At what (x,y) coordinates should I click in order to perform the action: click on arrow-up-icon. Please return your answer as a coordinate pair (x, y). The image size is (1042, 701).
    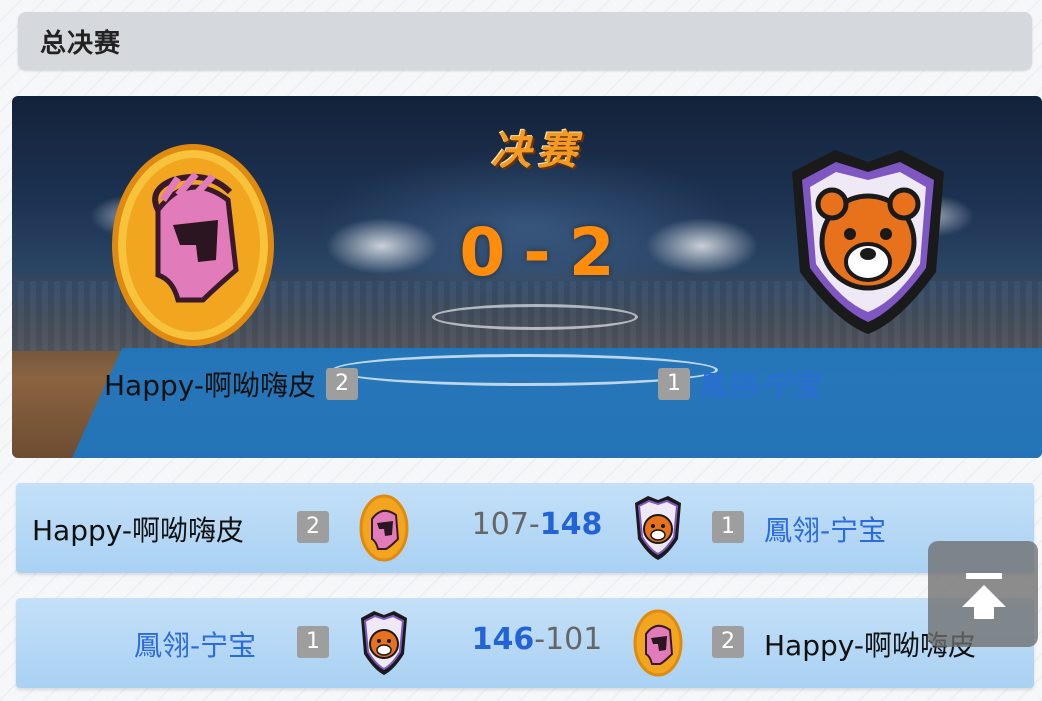
    Looking at the image, I should click on (984, 596).